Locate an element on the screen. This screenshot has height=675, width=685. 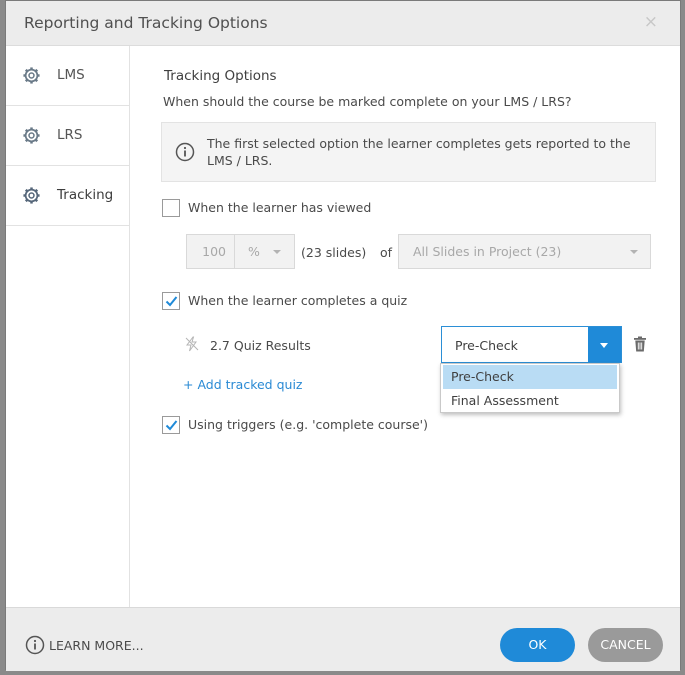
add-tracked-quiz-link: + Add tracked quiz is located at coordinates (242, 384).